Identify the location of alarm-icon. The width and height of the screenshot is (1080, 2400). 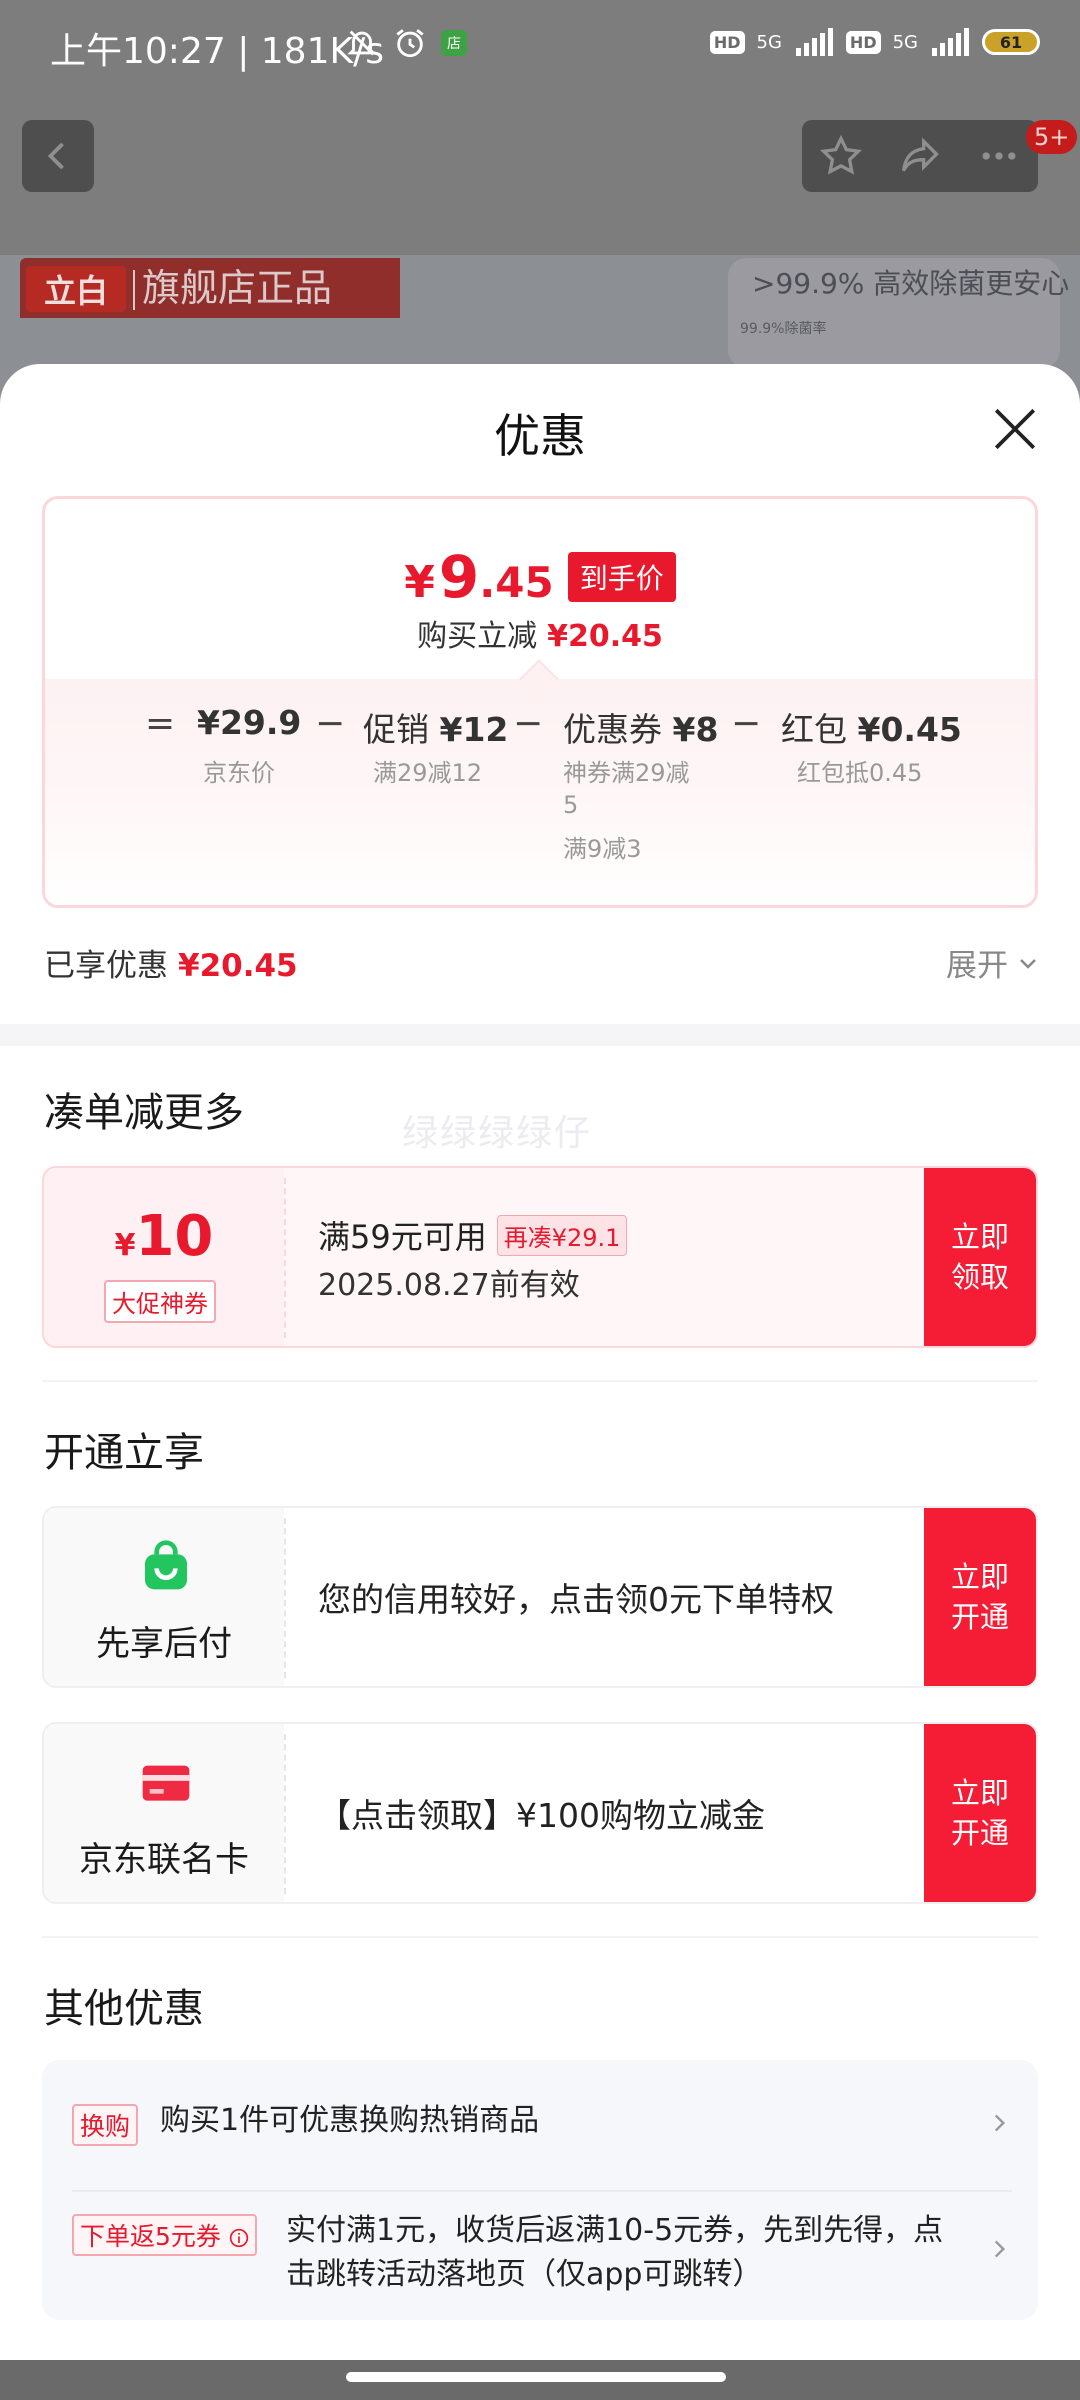
(410, 43).